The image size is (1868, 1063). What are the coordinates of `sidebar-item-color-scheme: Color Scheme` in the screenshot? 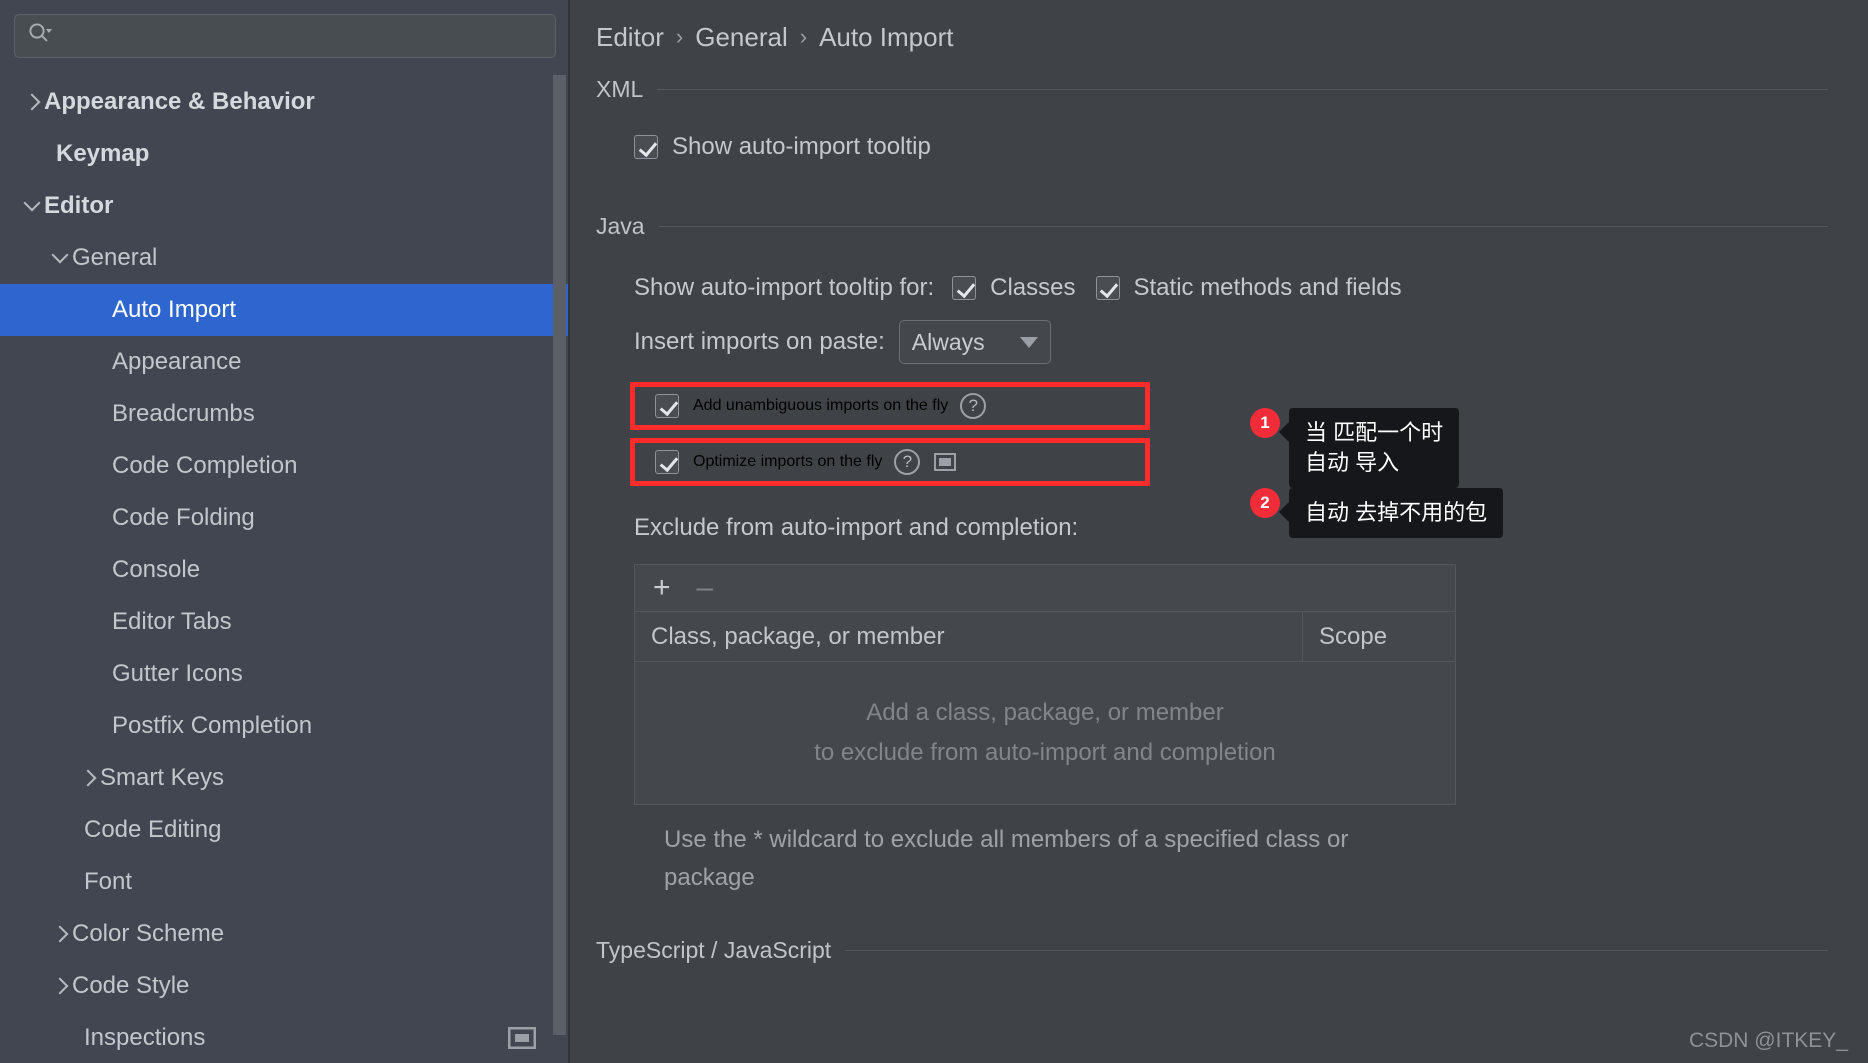 It's located at (285, 934).